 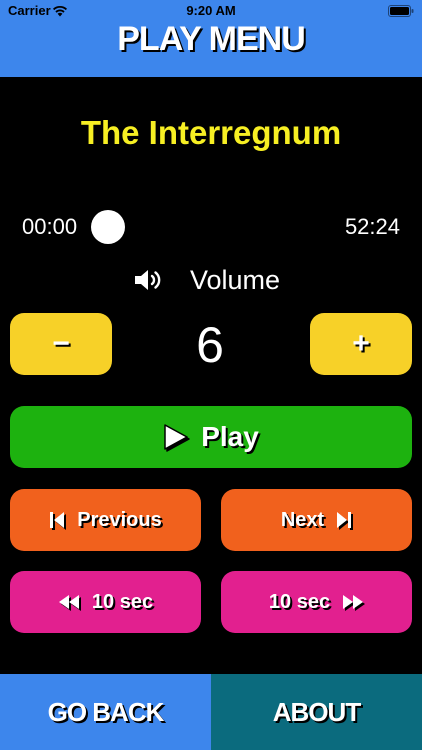 I want to click on status-bar: Carrier 9:20 AM, so click(x=211, y=11).